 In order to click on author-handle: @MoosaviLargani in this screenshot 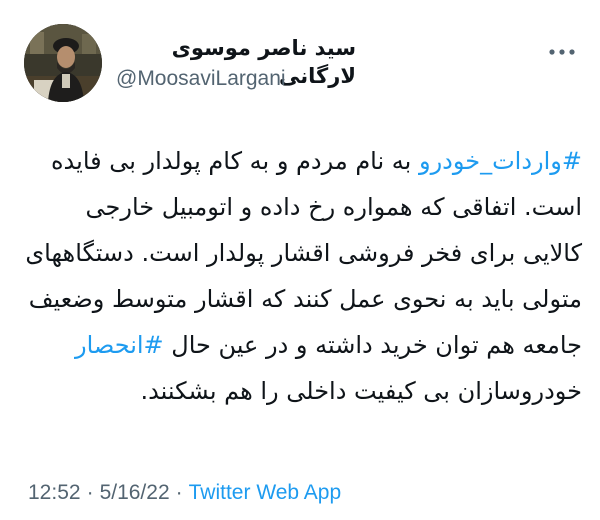, I will do `click(201, 79)`.